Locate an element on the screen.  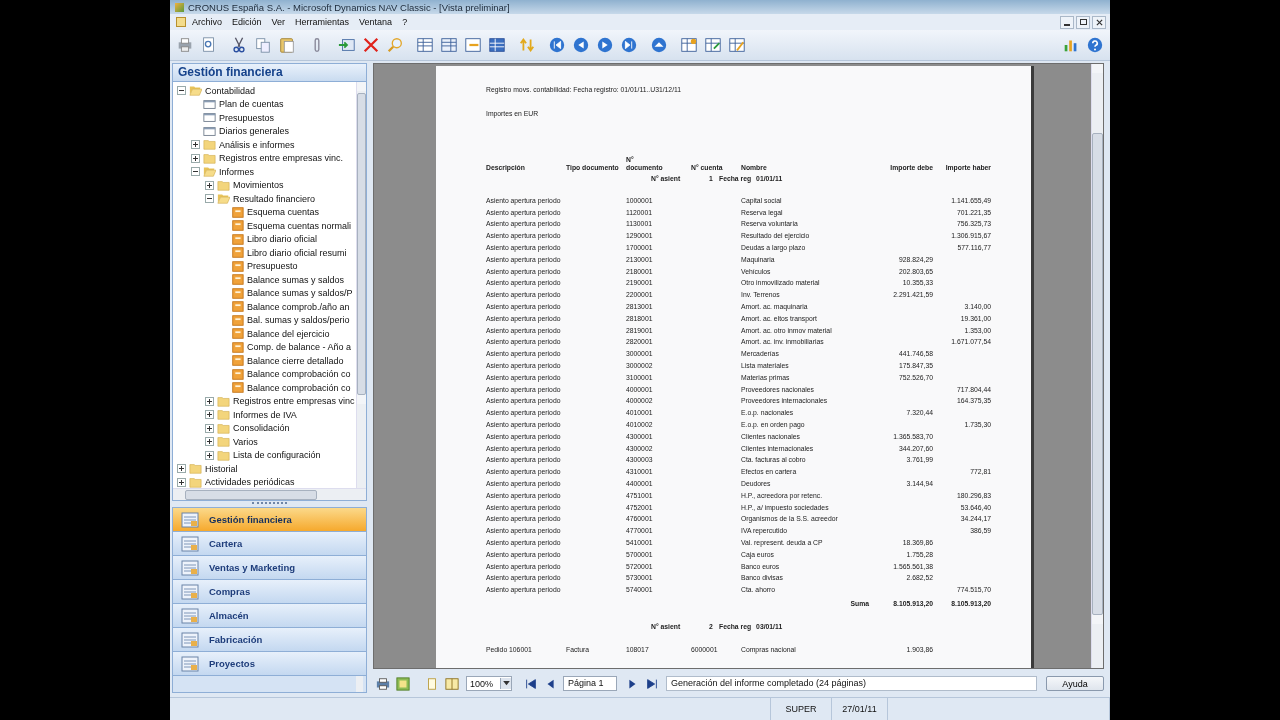
navigation-button: Fabricación is located at coordinates (269, 640).